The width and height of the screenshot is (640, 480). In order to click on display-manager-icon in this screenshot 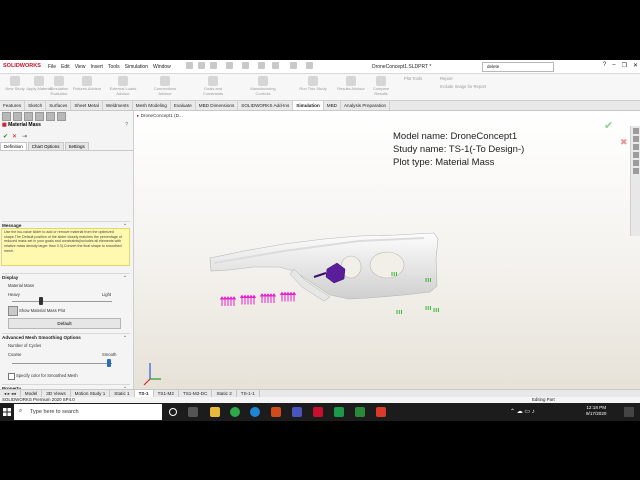, I will do `click(50, 116)`.